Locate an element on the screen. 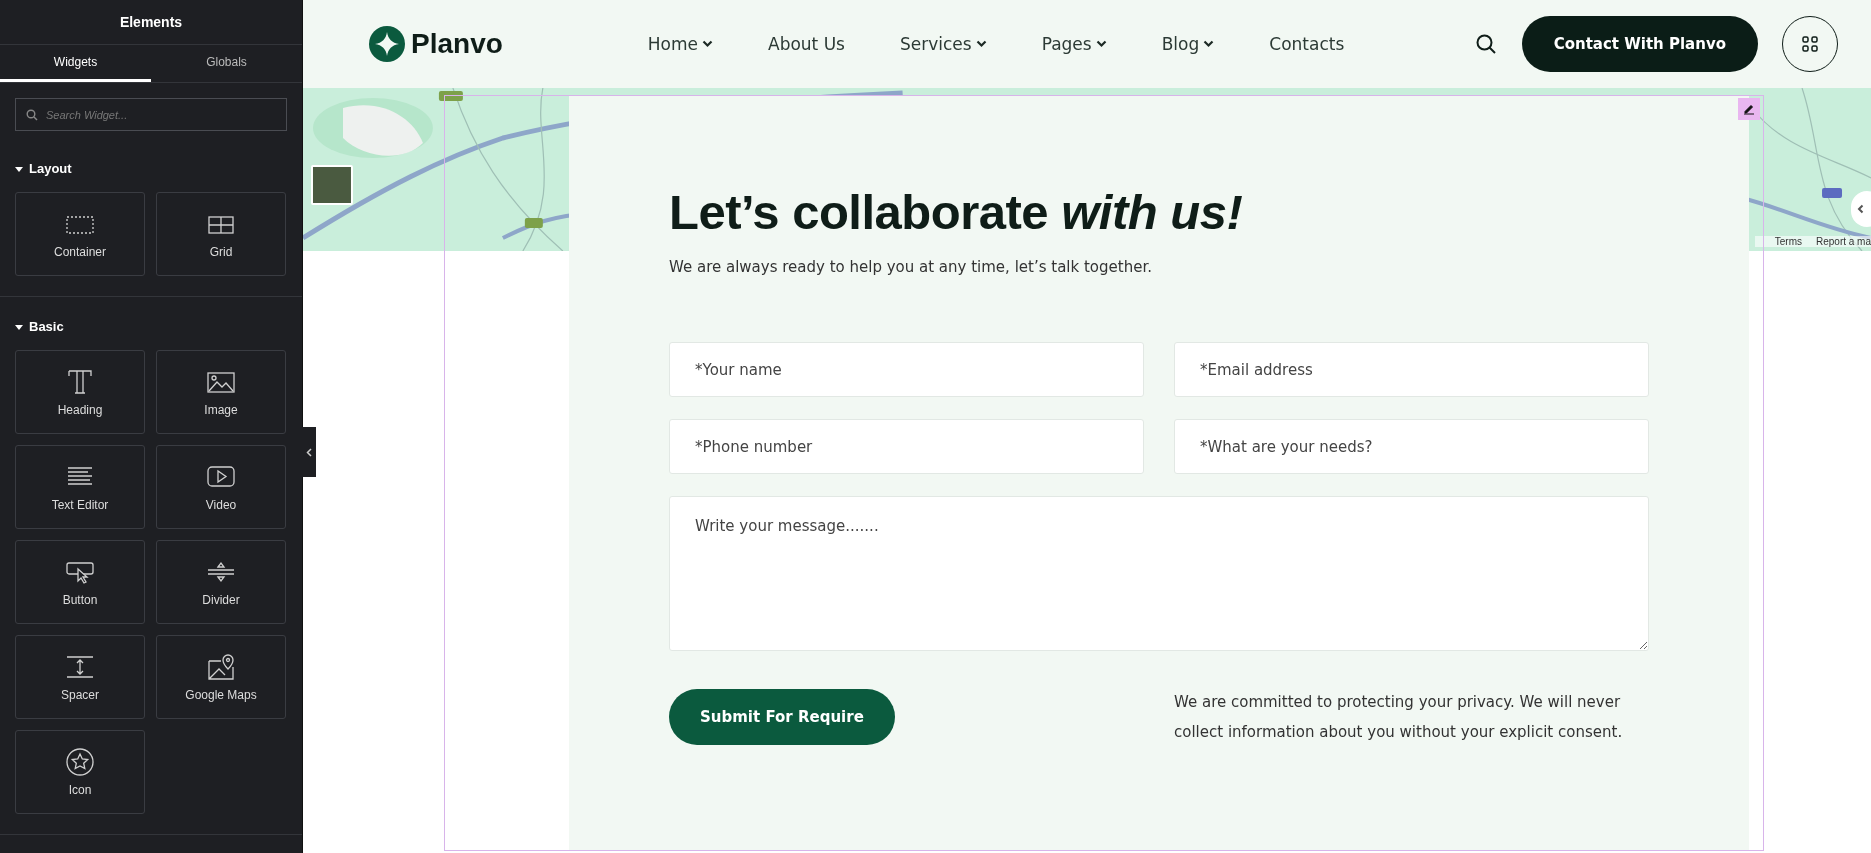 The height and width of the screenshot is (853, 1871). widget-label: Divider is located at coordinates (221, 600).